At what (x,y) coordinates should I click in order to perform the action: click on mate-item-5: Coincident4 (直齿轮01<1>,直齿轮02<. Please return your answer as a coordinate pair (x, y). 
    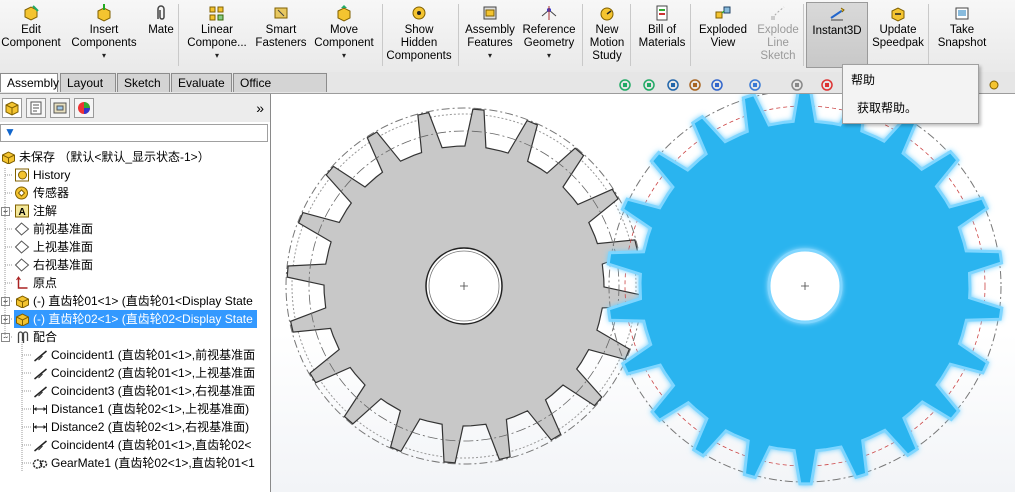
    Looking at the image, I should click on (141, 445).